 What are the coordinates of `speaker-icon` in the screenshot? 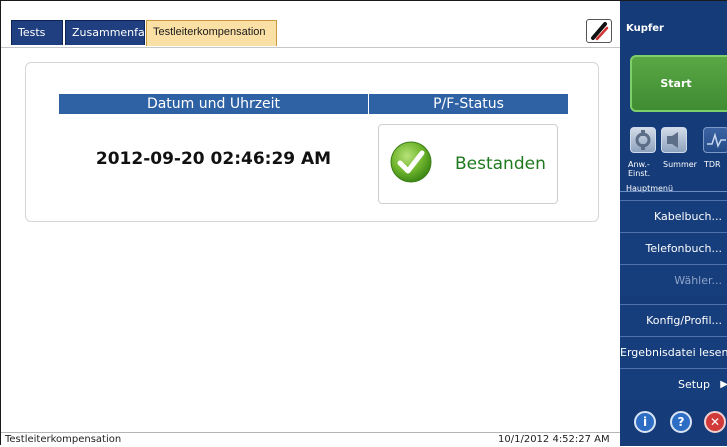 It's located at (672, 140).